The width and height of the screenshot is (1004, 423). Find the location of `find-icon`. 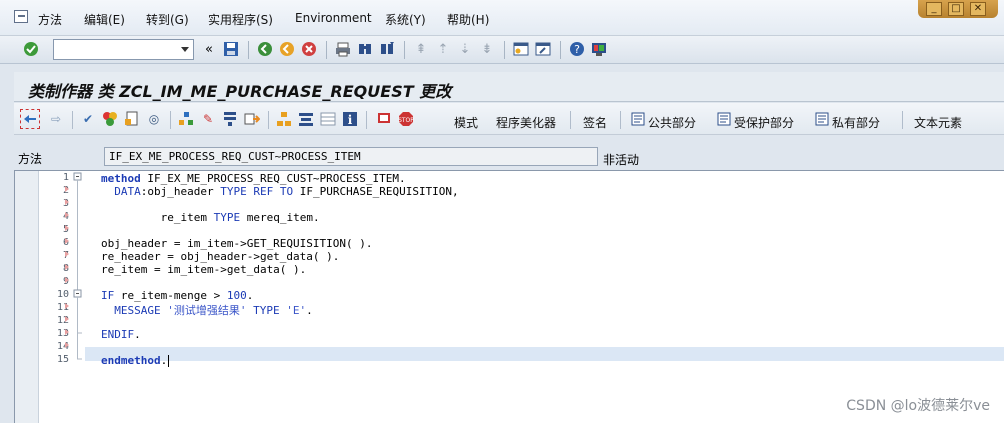

find-icon is located at coordinates (365, 49).